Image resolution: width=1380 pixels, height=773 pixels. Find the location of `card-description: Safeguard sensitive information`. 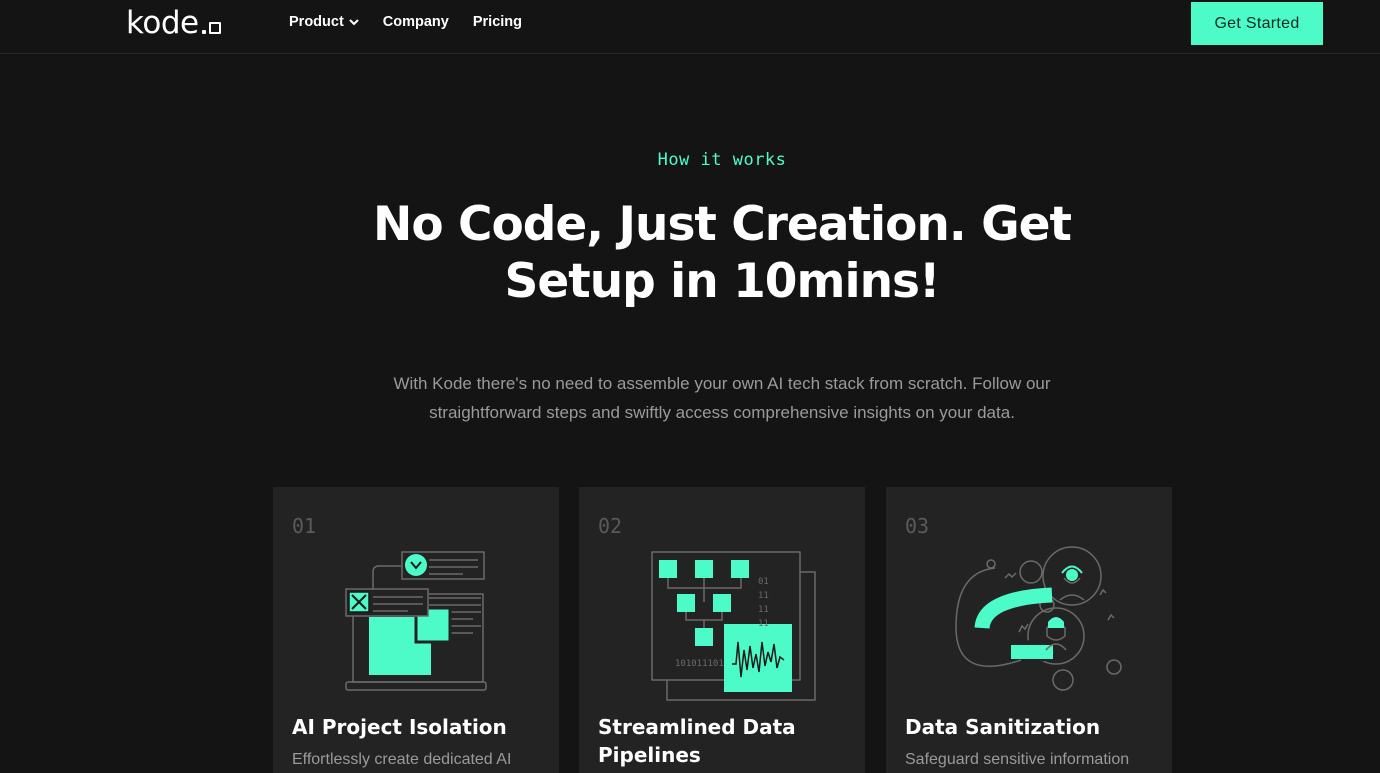

card-description: Safeguard sensitive information is located at coordinates (1017, 759).